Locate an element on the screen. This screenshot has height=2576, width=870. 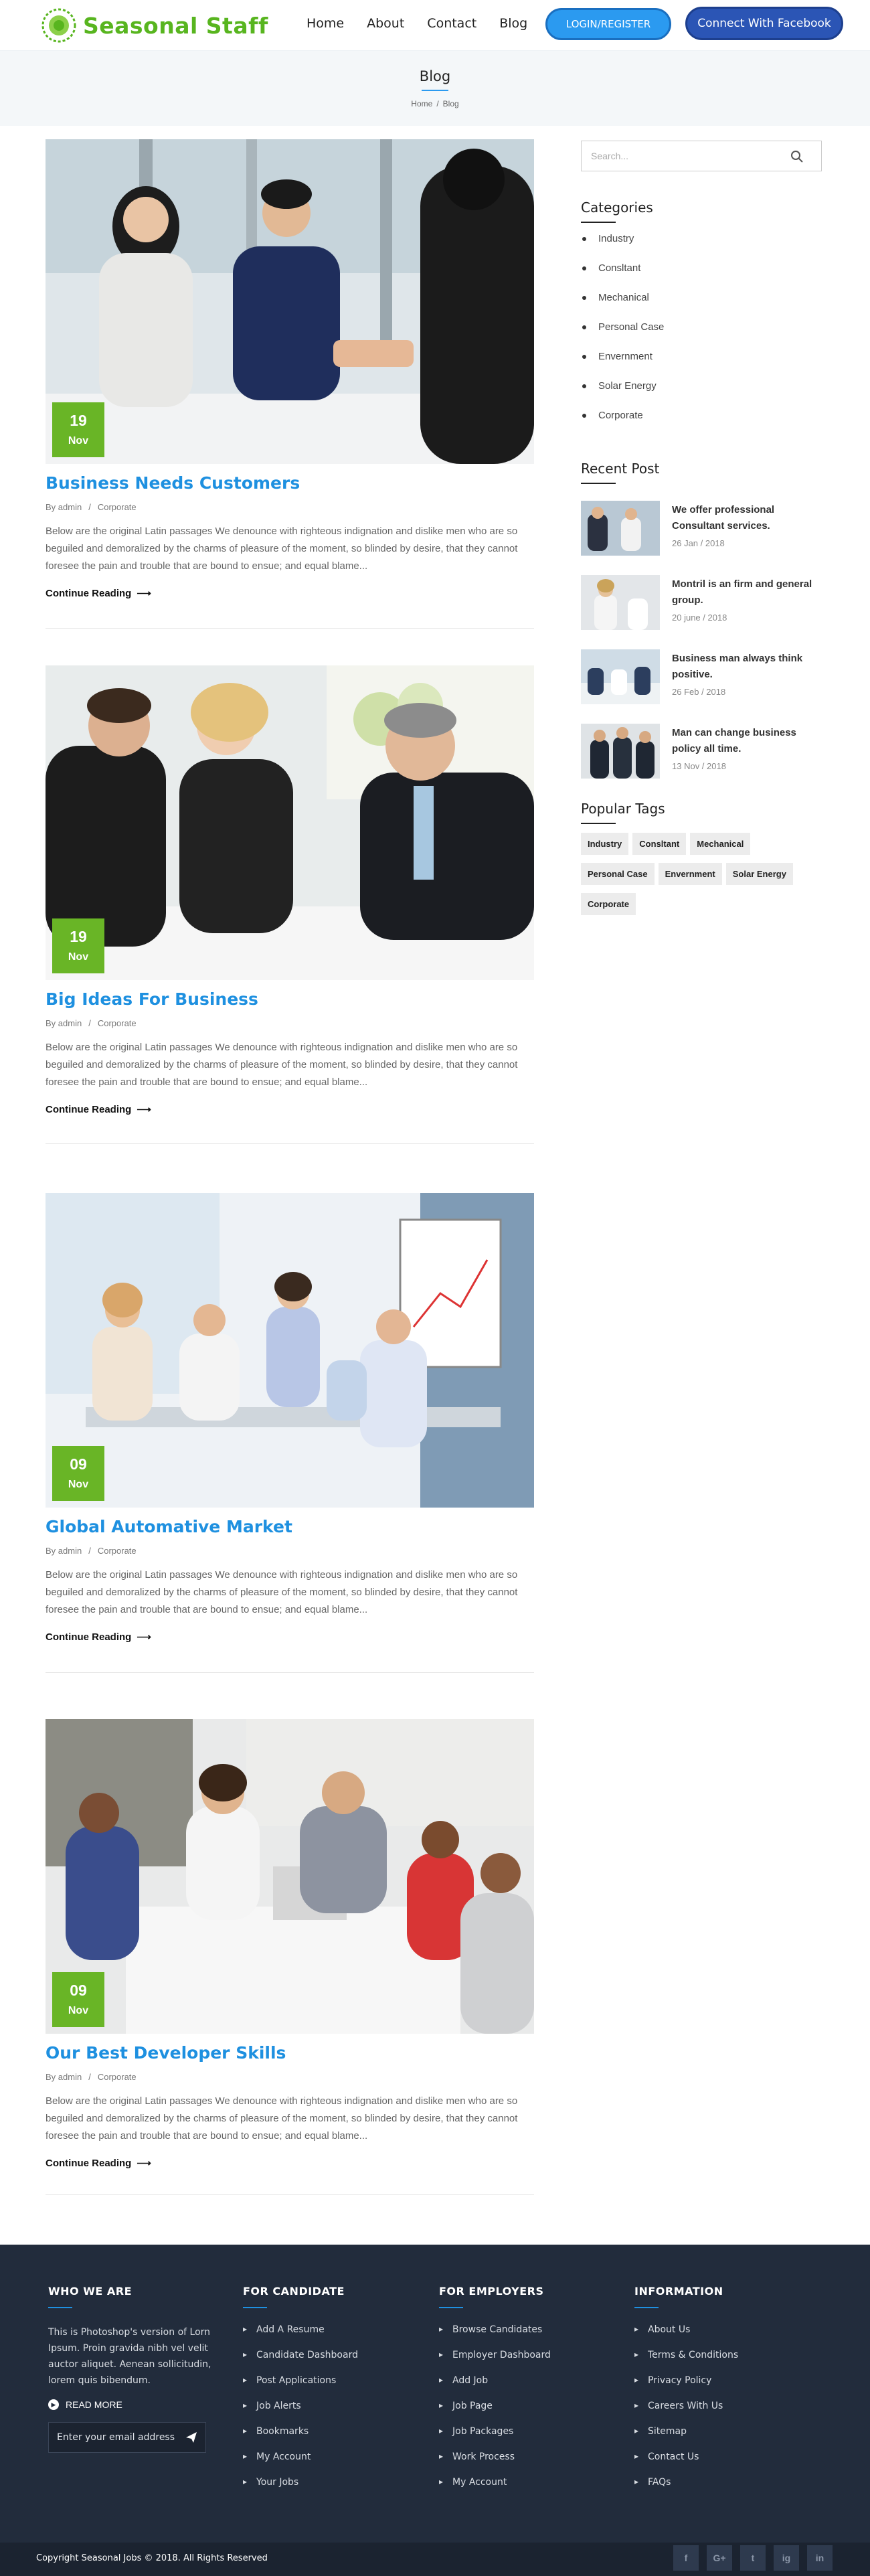
breadcrumb-home: Home is located at coordinates (421, 104).